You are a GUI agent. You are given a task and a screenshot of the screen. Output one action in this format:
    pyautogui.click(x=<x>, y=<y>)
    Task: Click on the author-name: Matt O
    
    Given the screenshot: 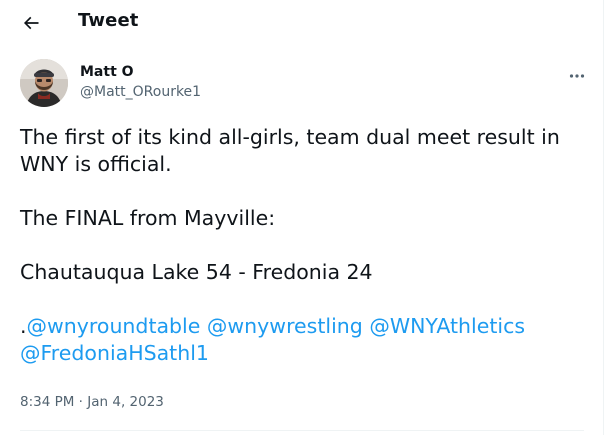 What is the action you would take?
    pyautogui.click(x=107, y=72)
    